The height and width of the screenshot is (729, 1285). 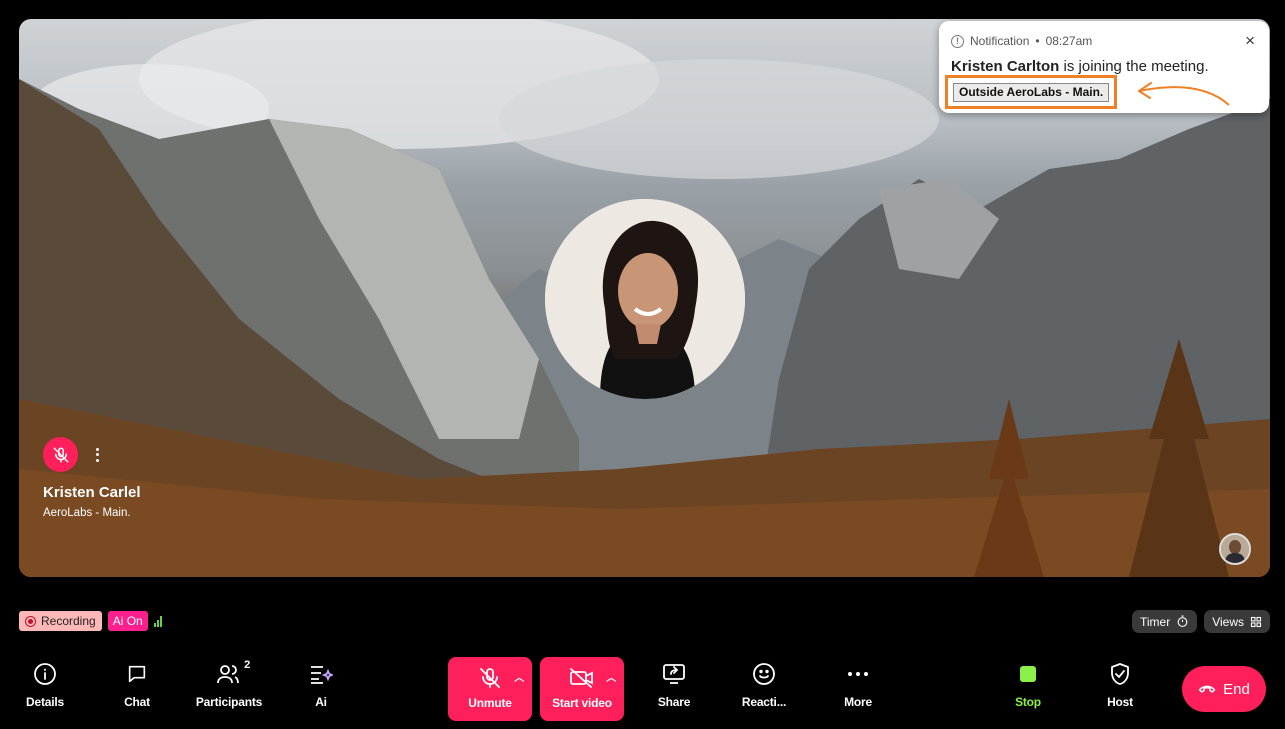 I want to click on more-dots-icon, so click(x=858, y=674).